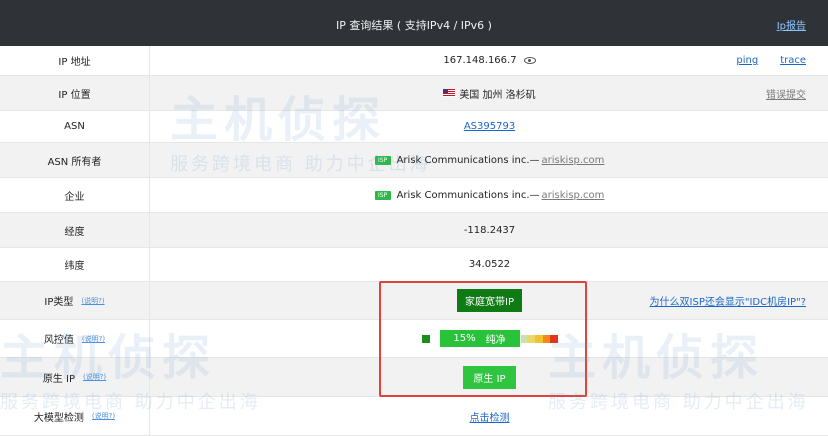 This screenshot has width=828, height=436. What do you see at coordinates (468, 195) in the screenshot?
I see `company-name: Arisk Communications inc.—` at bounding box center [468, 195].